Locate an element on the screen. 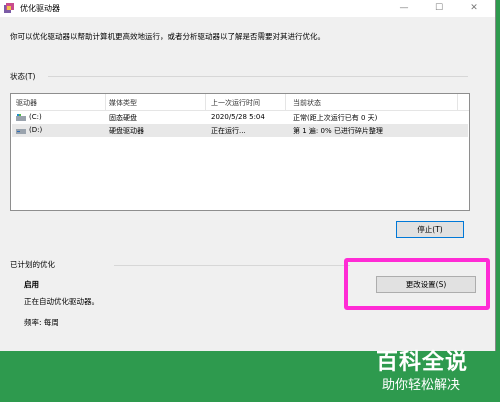 This screenshot has height=402, width=500. hard-drive-icon is located at coordinates (21, 131).